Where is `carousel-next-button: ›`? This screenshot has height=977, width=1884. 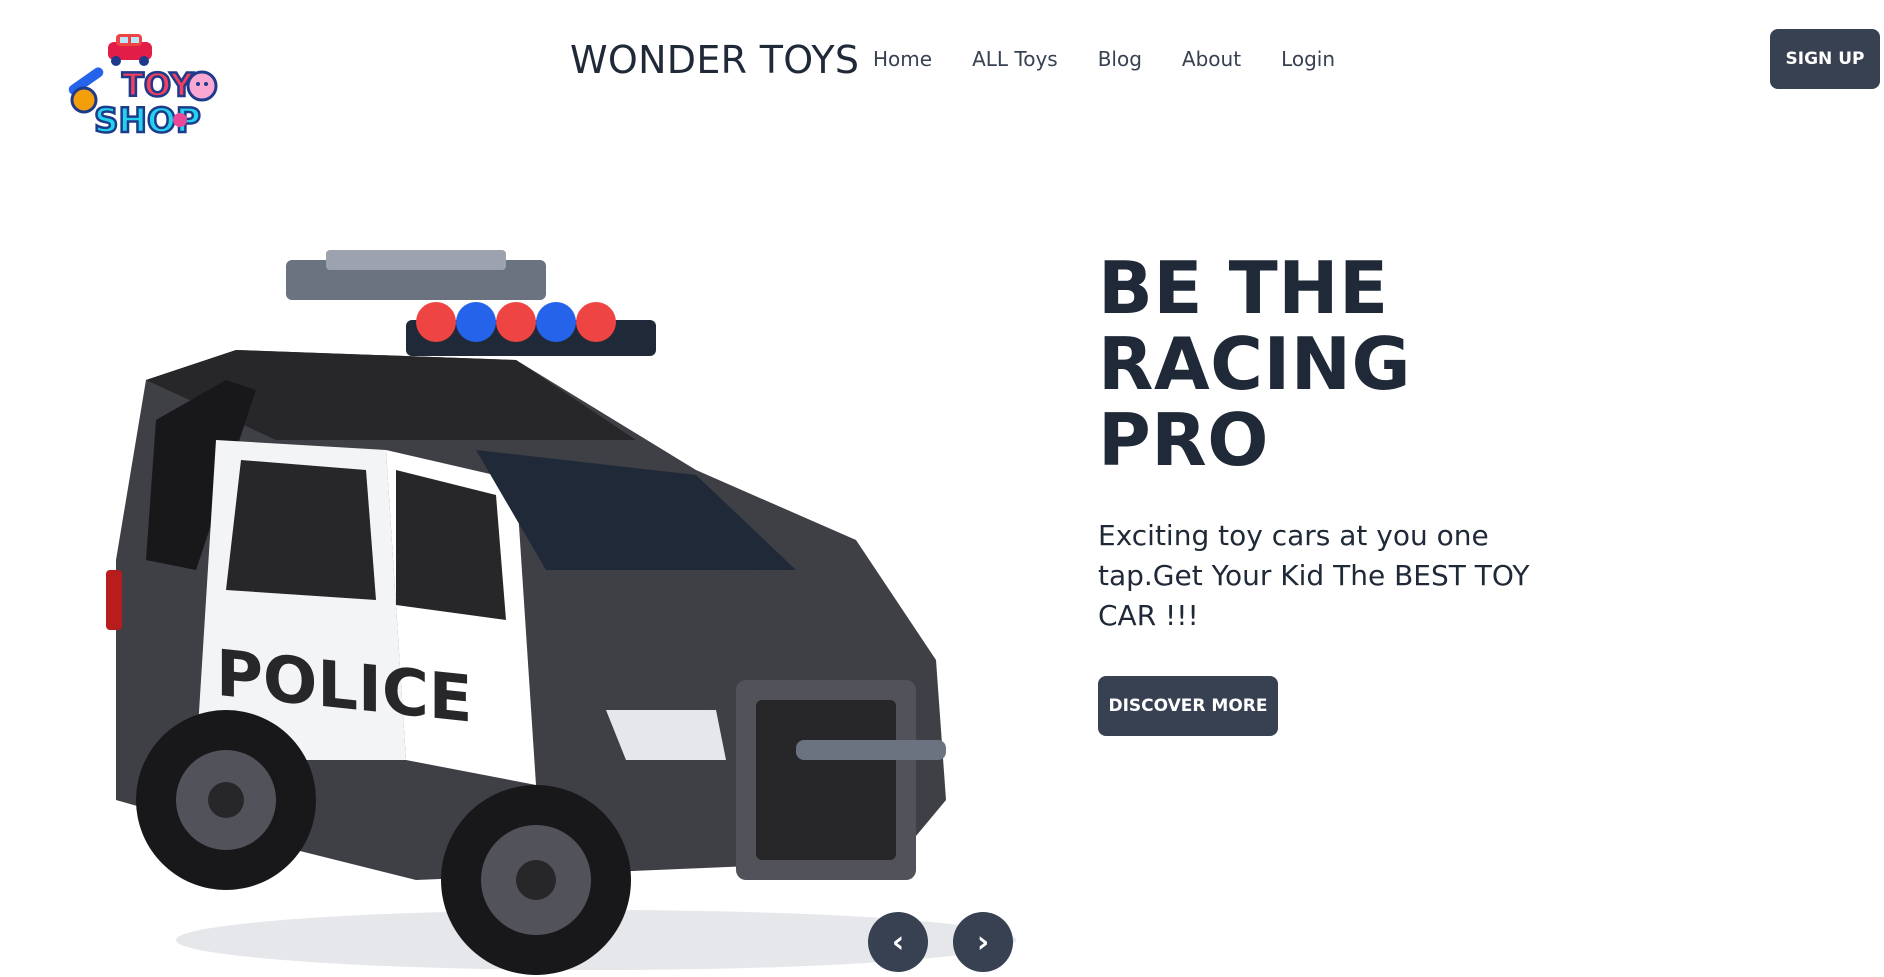
carousel-next-button: › is located at coordinates (983, 942).